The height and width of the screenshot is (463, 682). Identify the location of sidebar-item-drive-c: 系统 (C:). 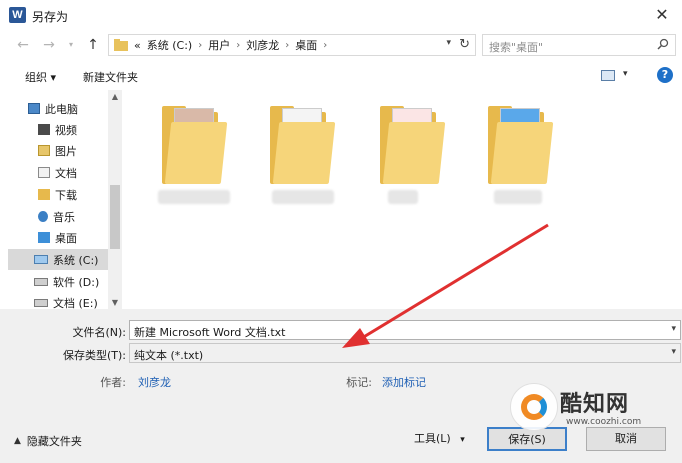
(58, 259).